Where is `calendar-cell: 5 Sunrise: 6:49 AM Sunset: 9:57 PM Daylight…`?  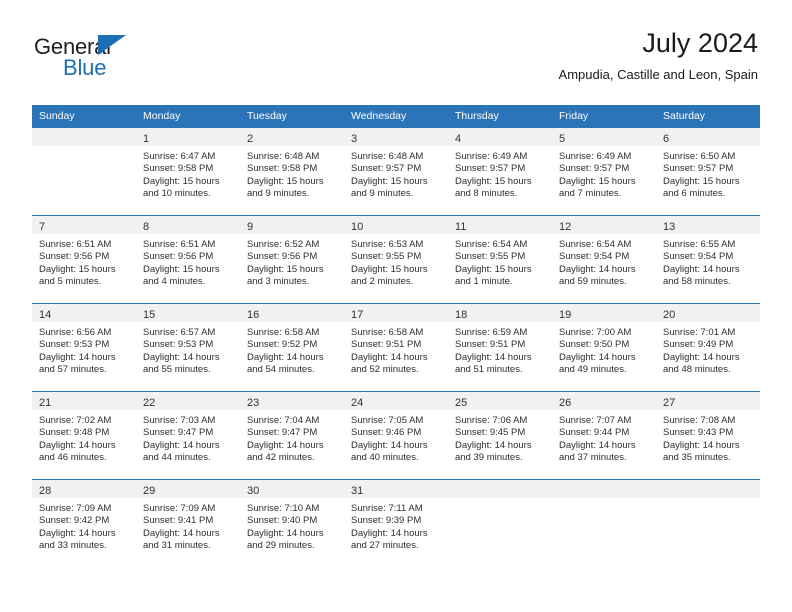
calendar-cell: 5 Sunrise: 6:49 AM Sunset: 9:57 PM Daylight… is located at coordinates (604, 171).